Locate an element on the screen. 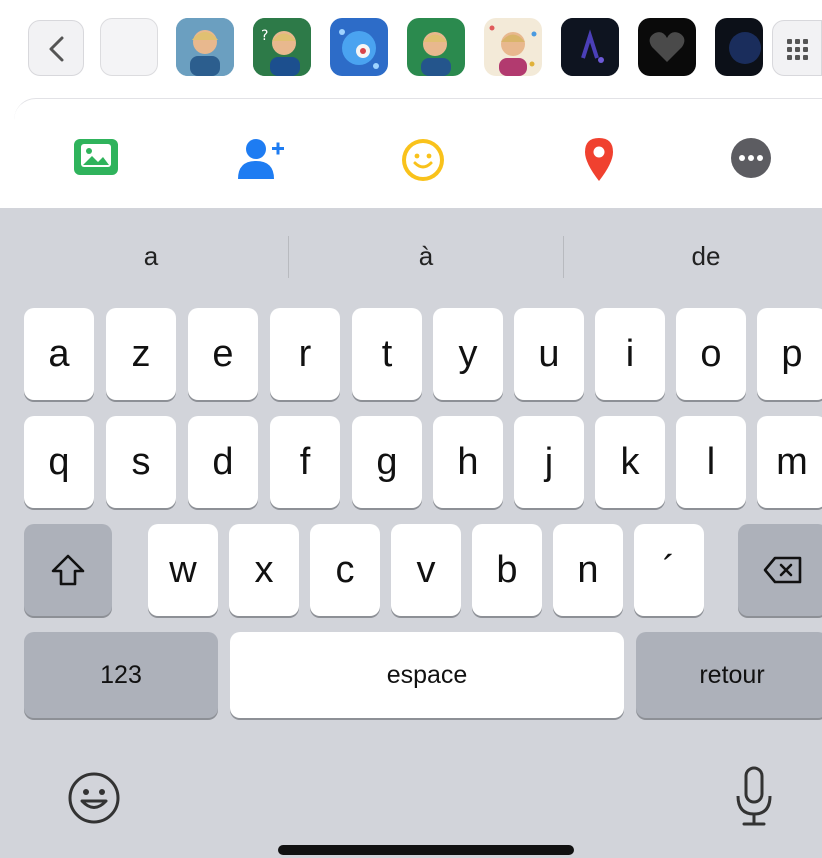  emoji-keyboard-button is located at coordinates (94, 800).